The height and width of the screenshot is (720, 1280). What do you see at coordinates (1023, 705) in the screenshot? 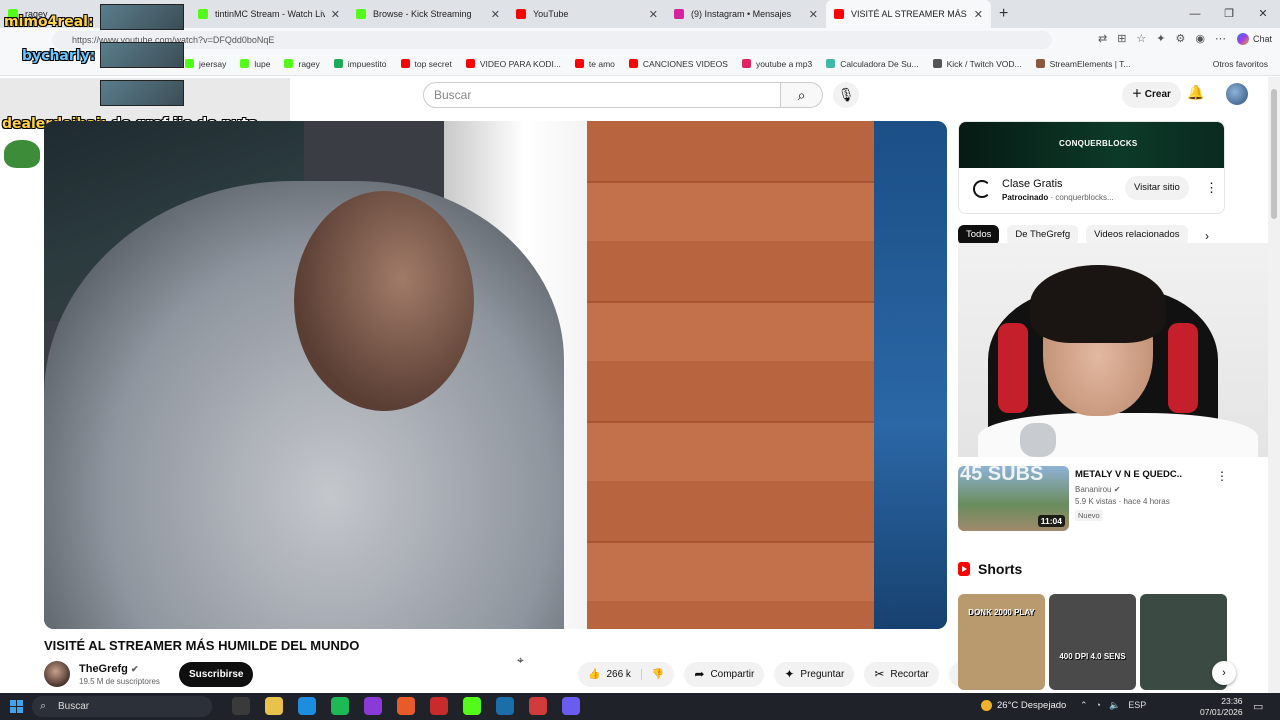
I see `taskbar-weather: 26°C Despejado` at bounding box center [1023, 705].